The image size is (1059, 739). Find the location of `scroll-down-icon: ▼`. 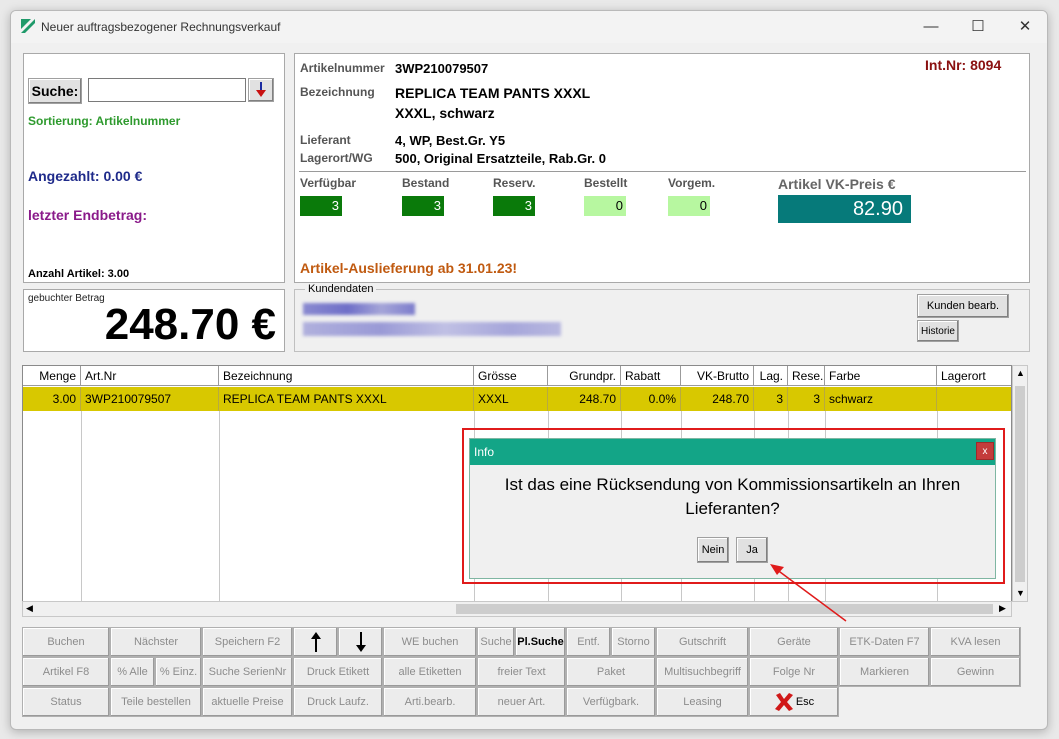

scroll-down-icon: ▼ is located at coordinates (1020, 593).